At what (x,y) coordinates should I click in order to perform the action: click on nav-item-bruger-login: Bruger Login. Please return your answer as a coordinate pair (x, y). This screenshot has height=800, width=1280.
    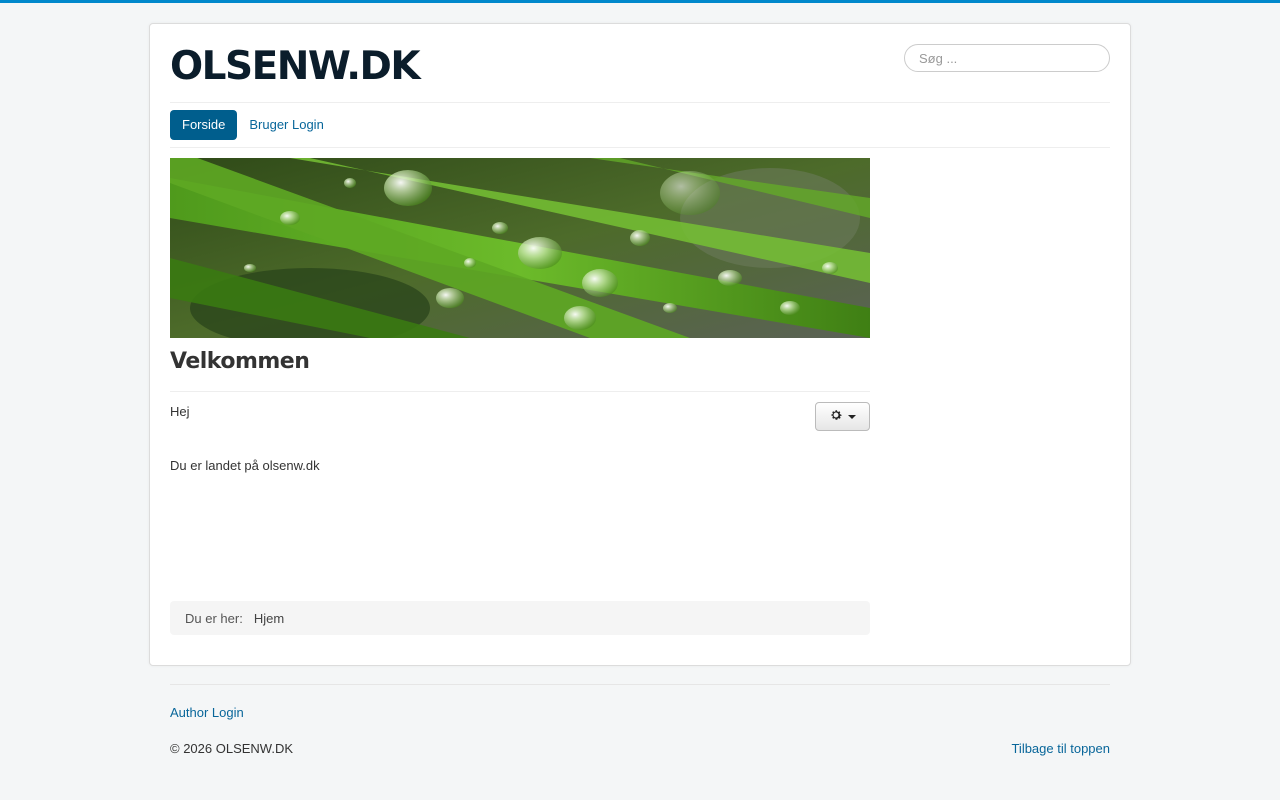
    Looking at the image, I should click on (286, 125).